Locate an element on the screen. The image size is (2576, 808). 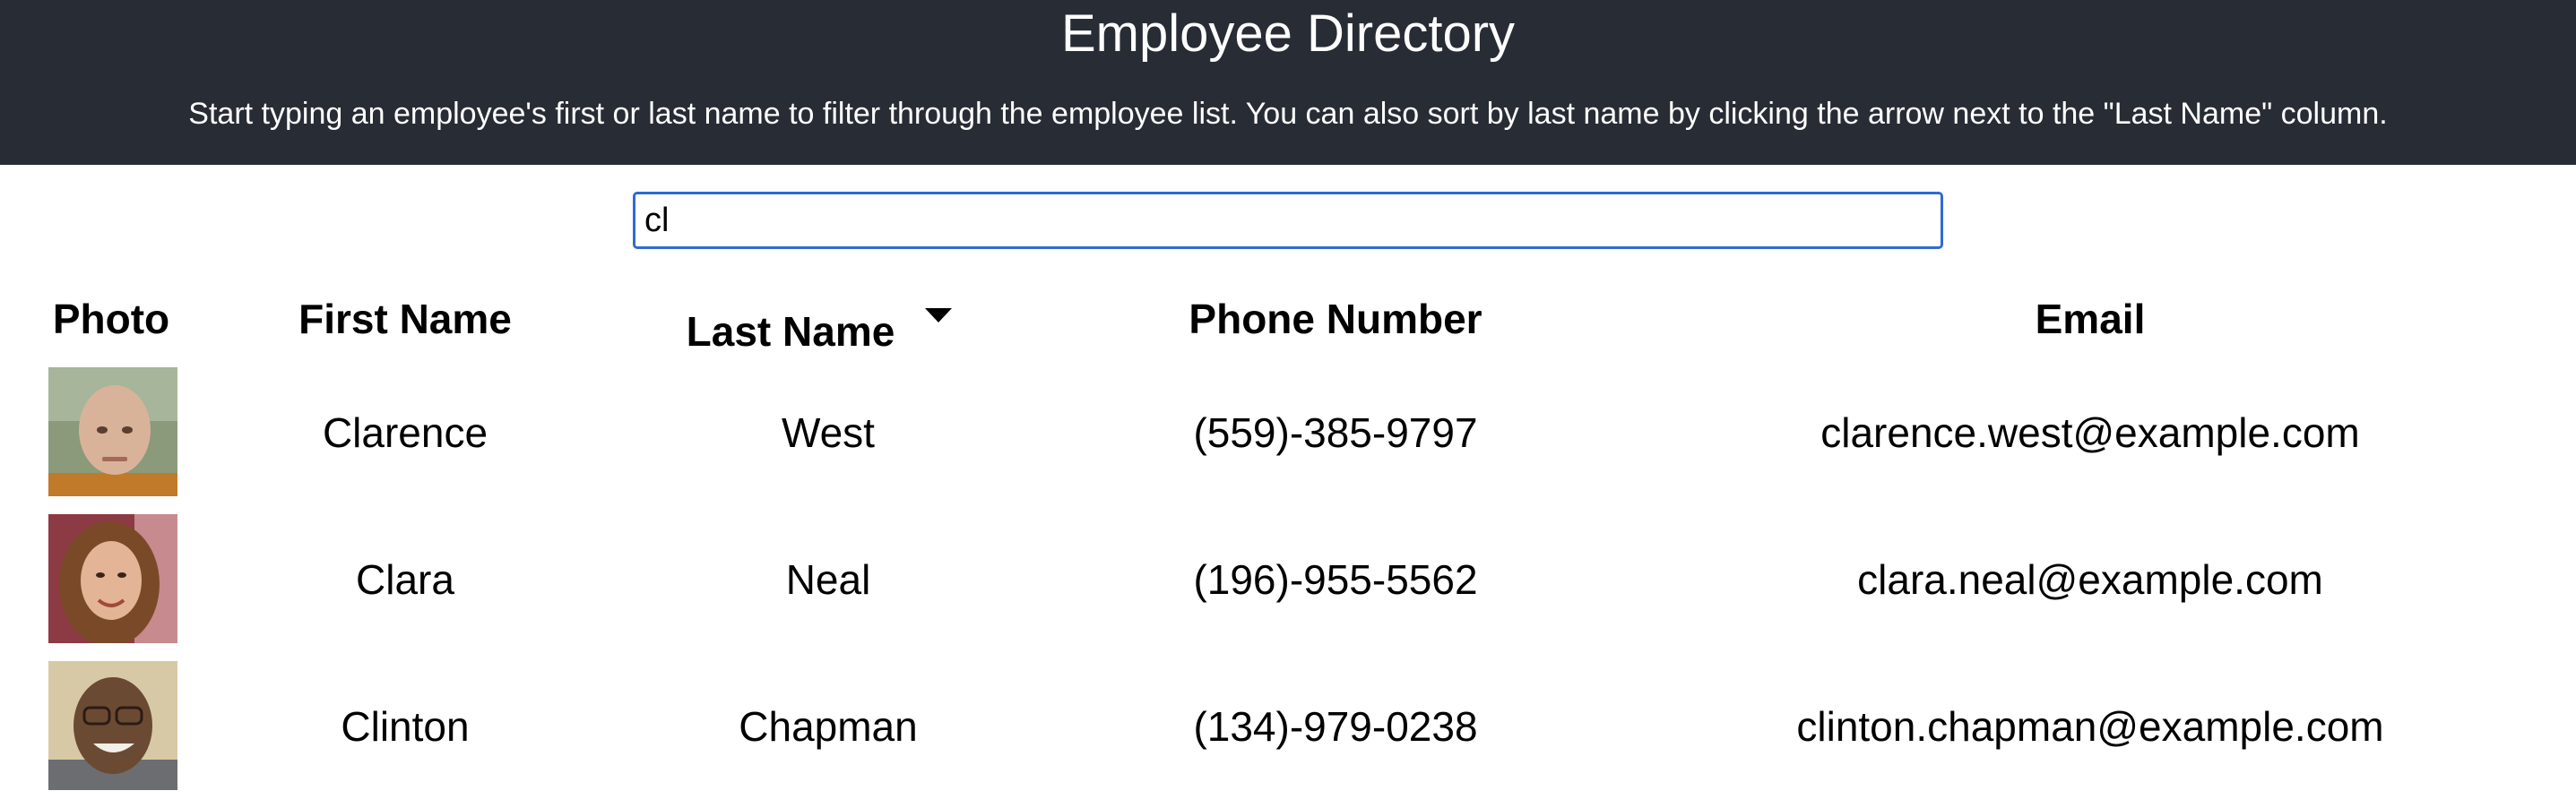
phone-cell: (559)-385-9797 is located at coordinates (1335, 433).